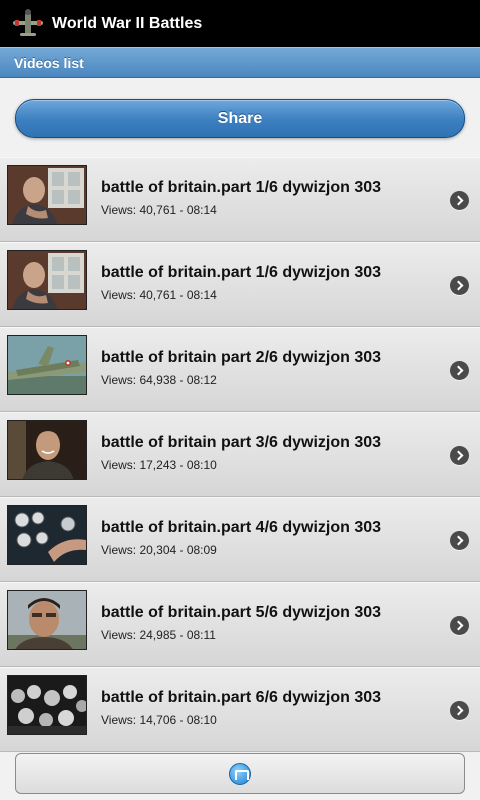 The image size is (480, 800). What do you see at coordinates (241, 697) in the screenshot?
I see `video-title: battle of britain.part 6/6 dywizjon 303` at bounding box center [241, 697].